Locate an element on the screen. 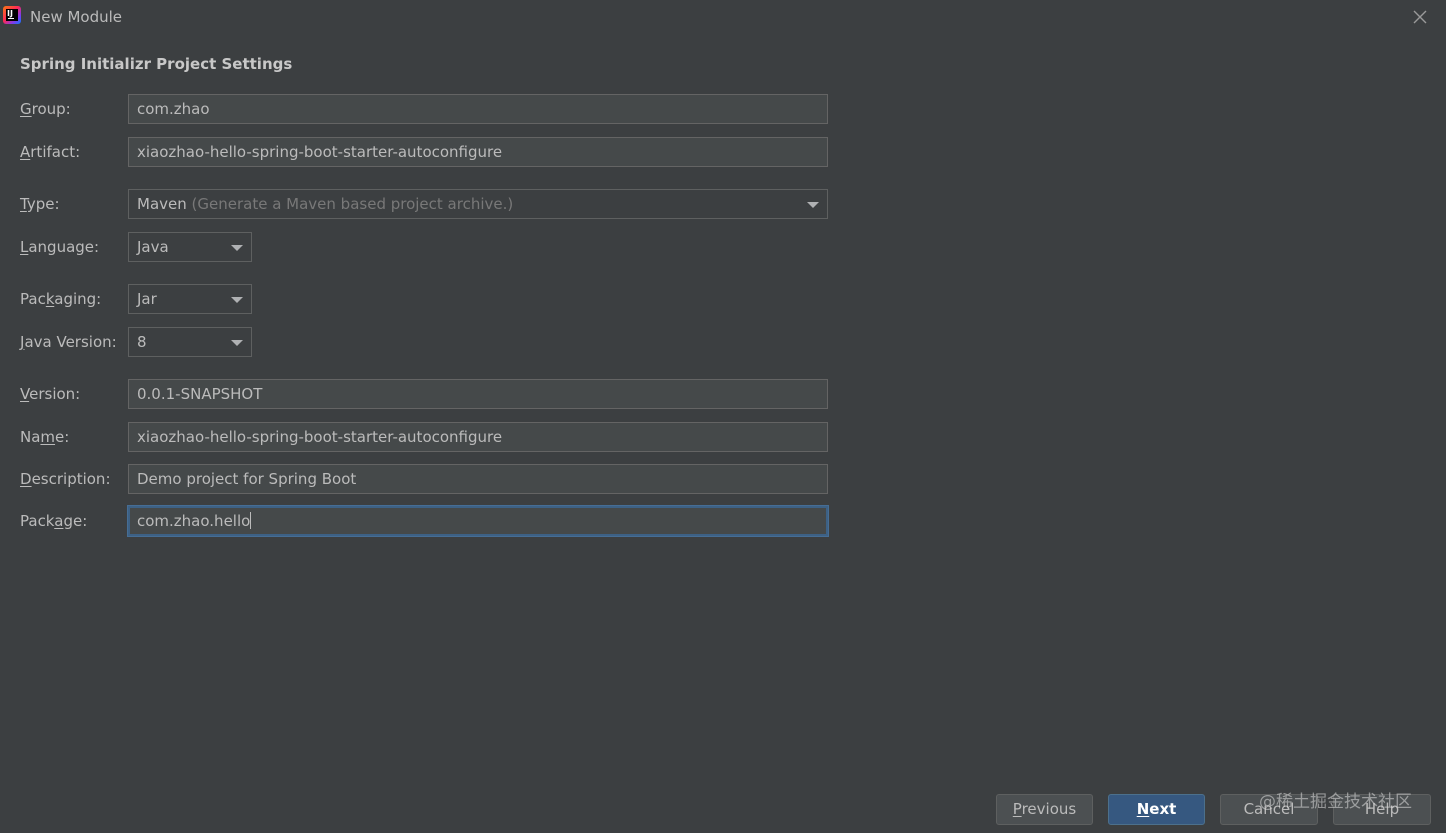 This screenshot has height=833, width=1446. language-dropdown: Java is located at coordinates (190, 247).